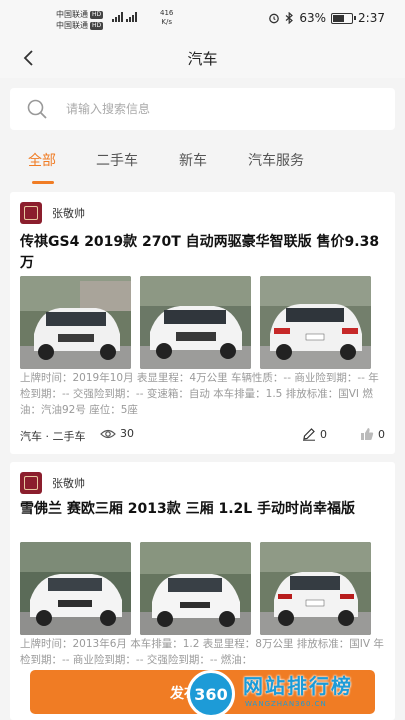 The width and height of the screenshot is (405, 720). I want to click on status-right: 63% 2:37, so click(326, 18).